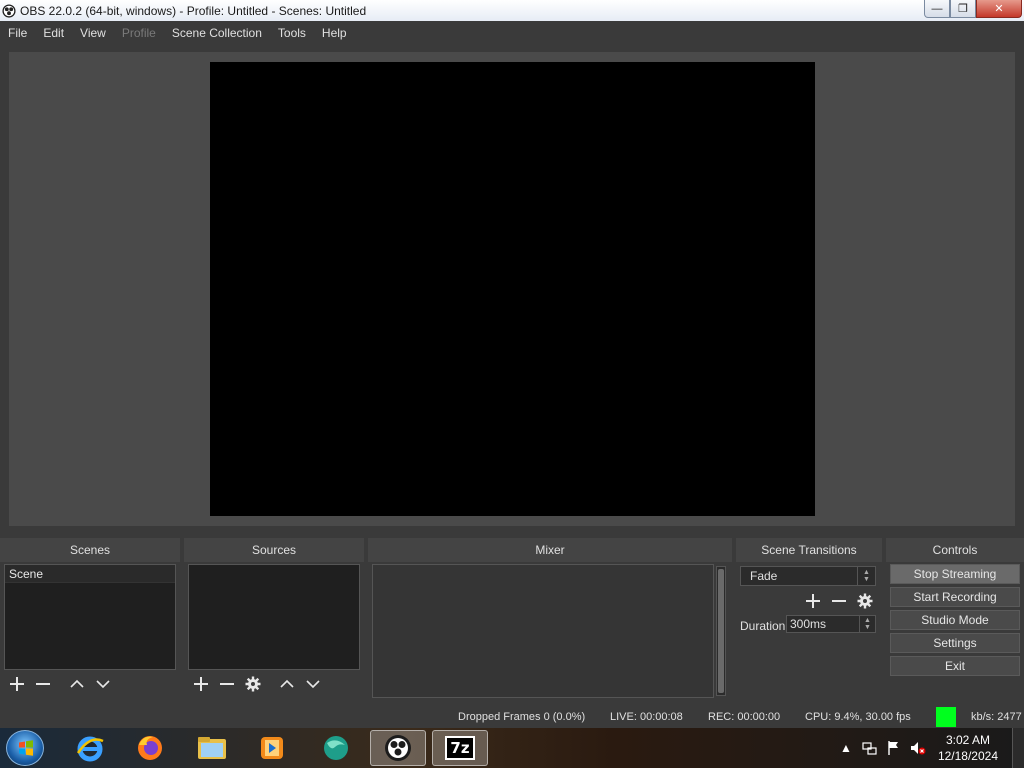 The width and height of the screenshot is (1024, 768). What do you see at coordinates (866, 576) in the screenshot?
I see `select-arrows-icon: ▲ ▼` at bounding box center [866, 576].